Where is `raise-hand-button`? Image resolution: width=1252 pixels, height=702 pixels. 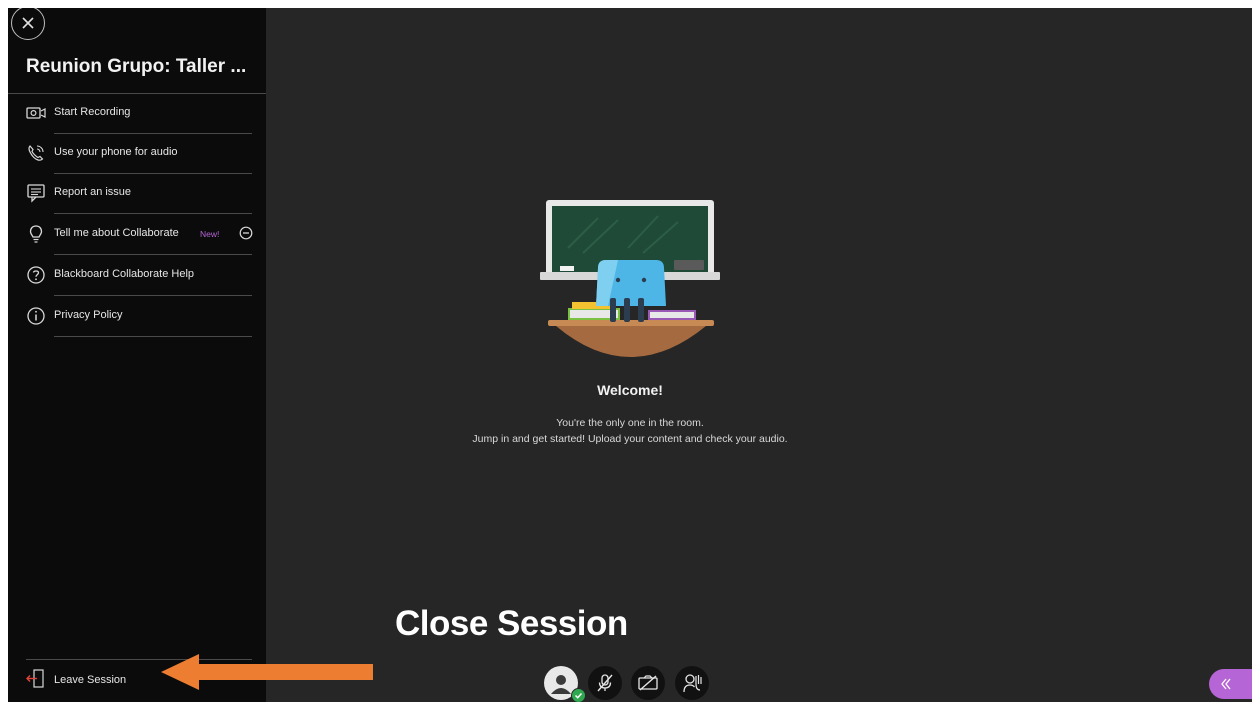 raise-hand-button is located at coordinates (692, 683).